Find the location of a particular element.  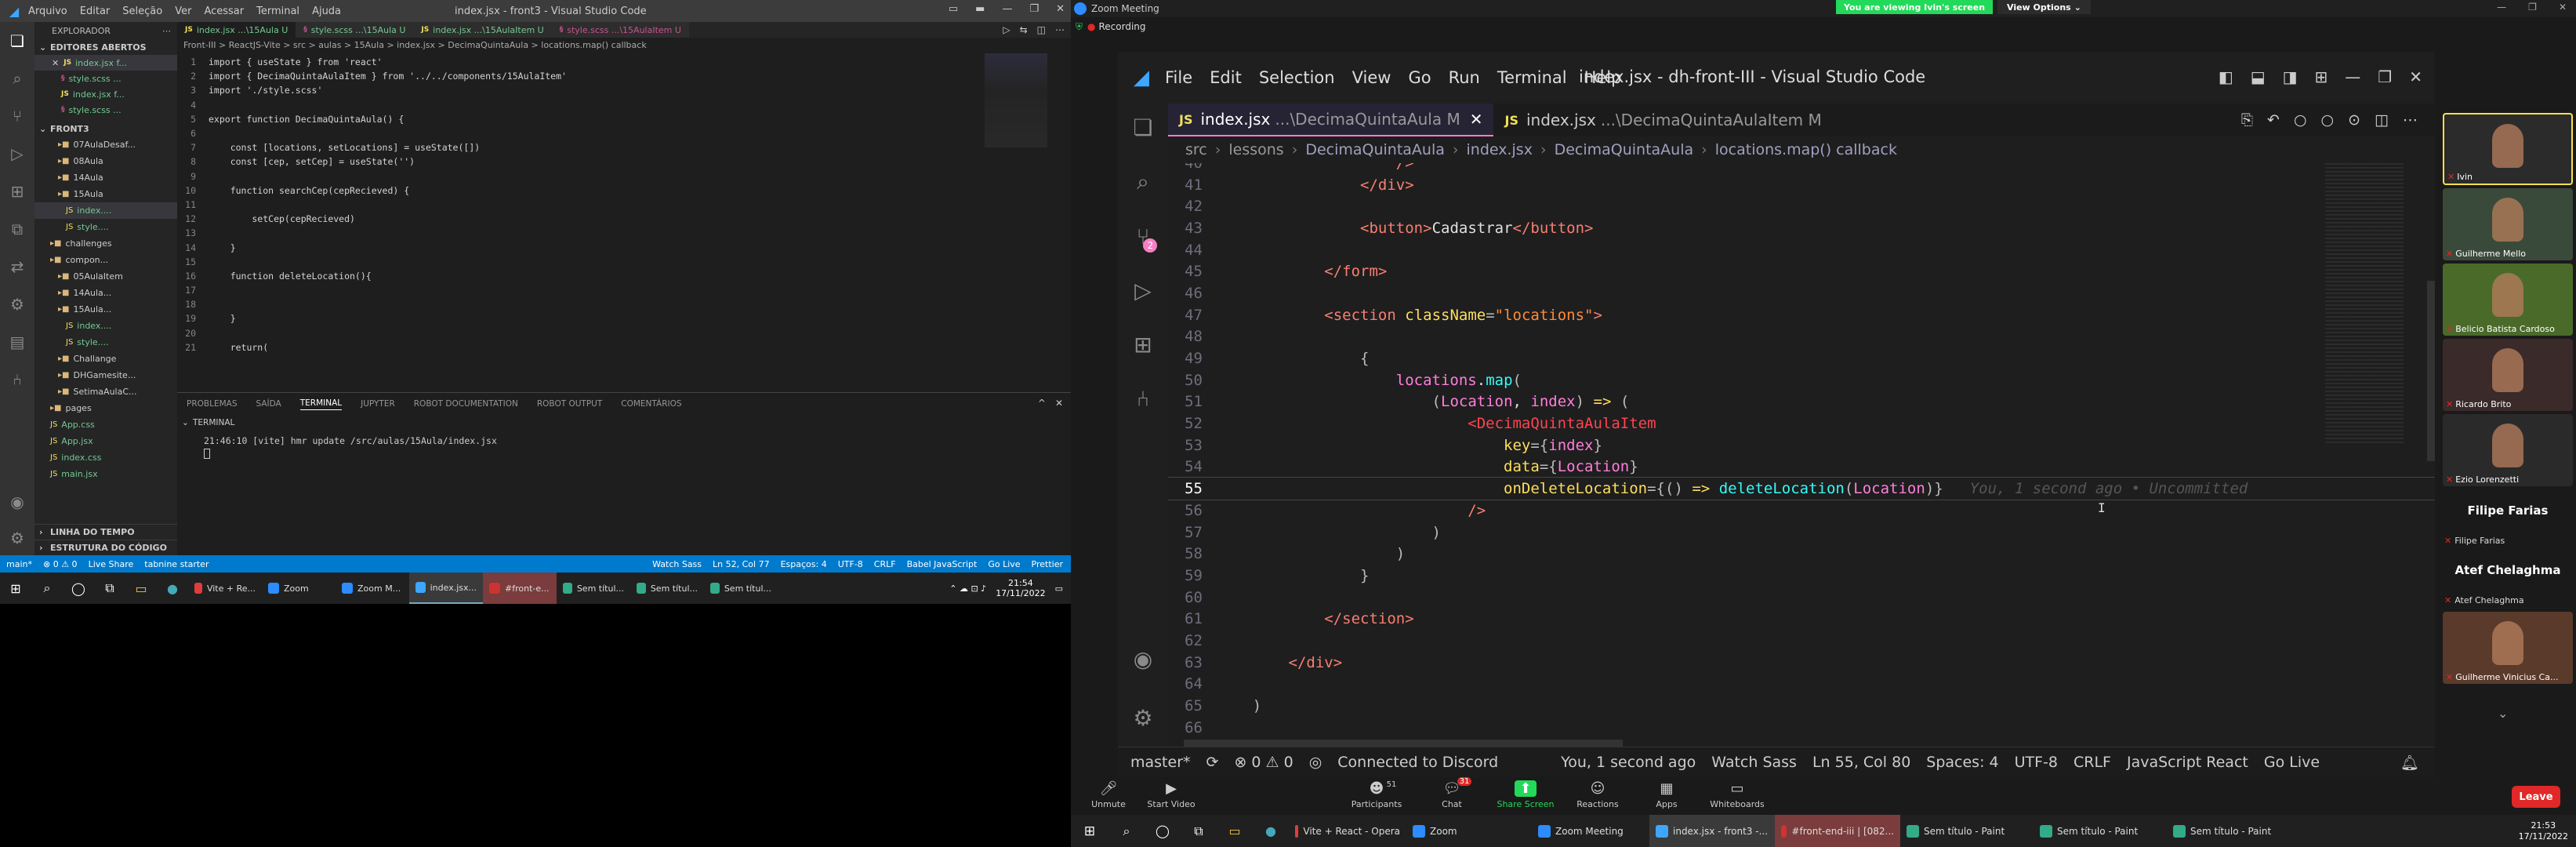

menu-item-arquivo: Arquivo is located at coordinates (48, 11).